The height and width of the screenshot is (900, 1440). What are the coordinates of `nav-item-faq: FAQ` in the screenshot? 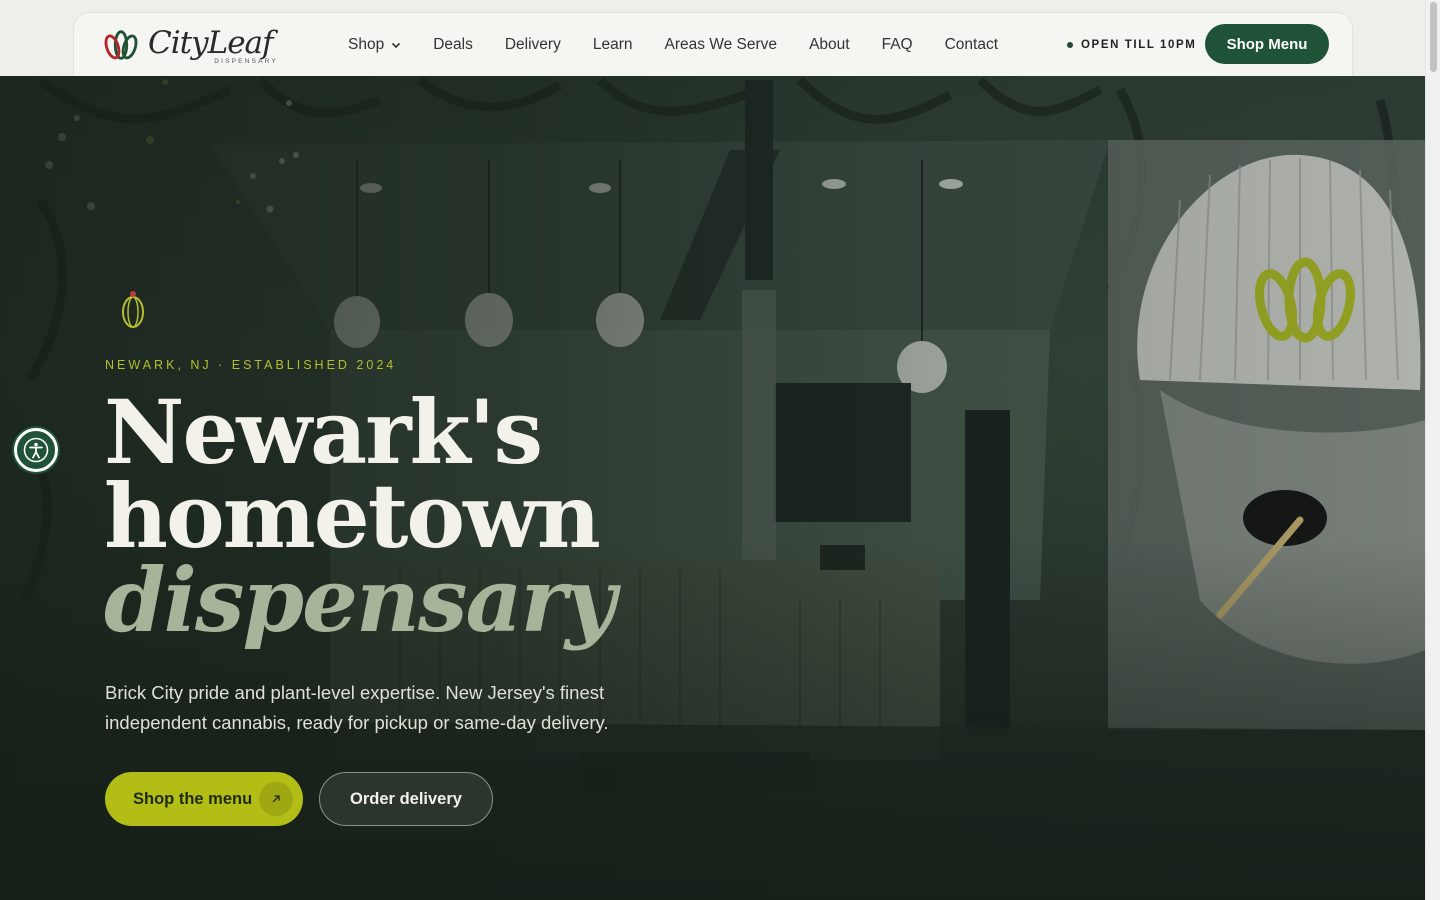 It's located at (897, 45).